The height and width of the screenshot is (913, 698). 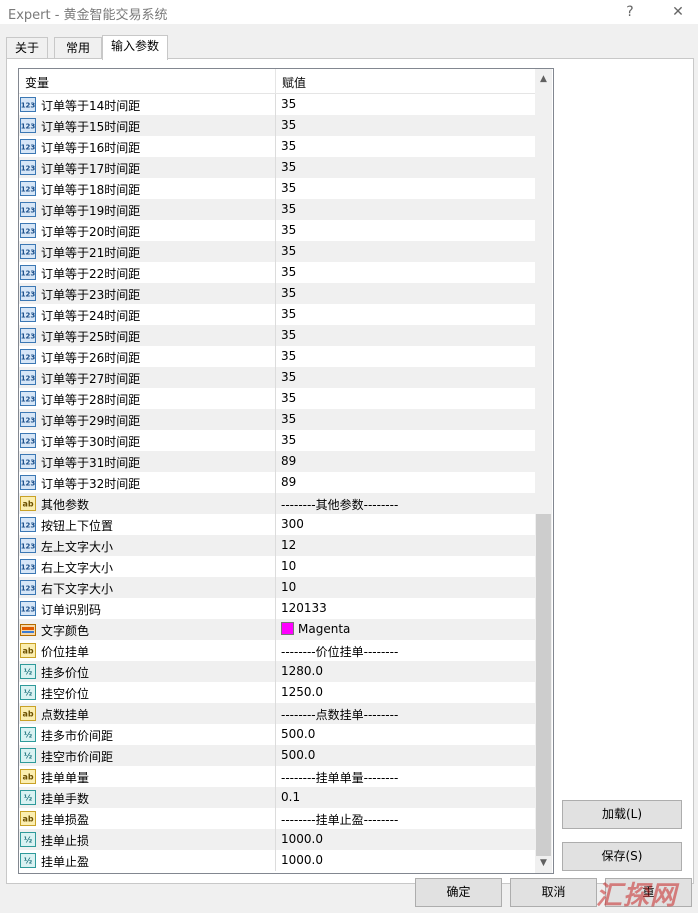 What do you see at coordinates (277, 839) in the screenshot?
I see `table-row: ½ 挂单止损 1000.0` at bounding box center [277, 839].